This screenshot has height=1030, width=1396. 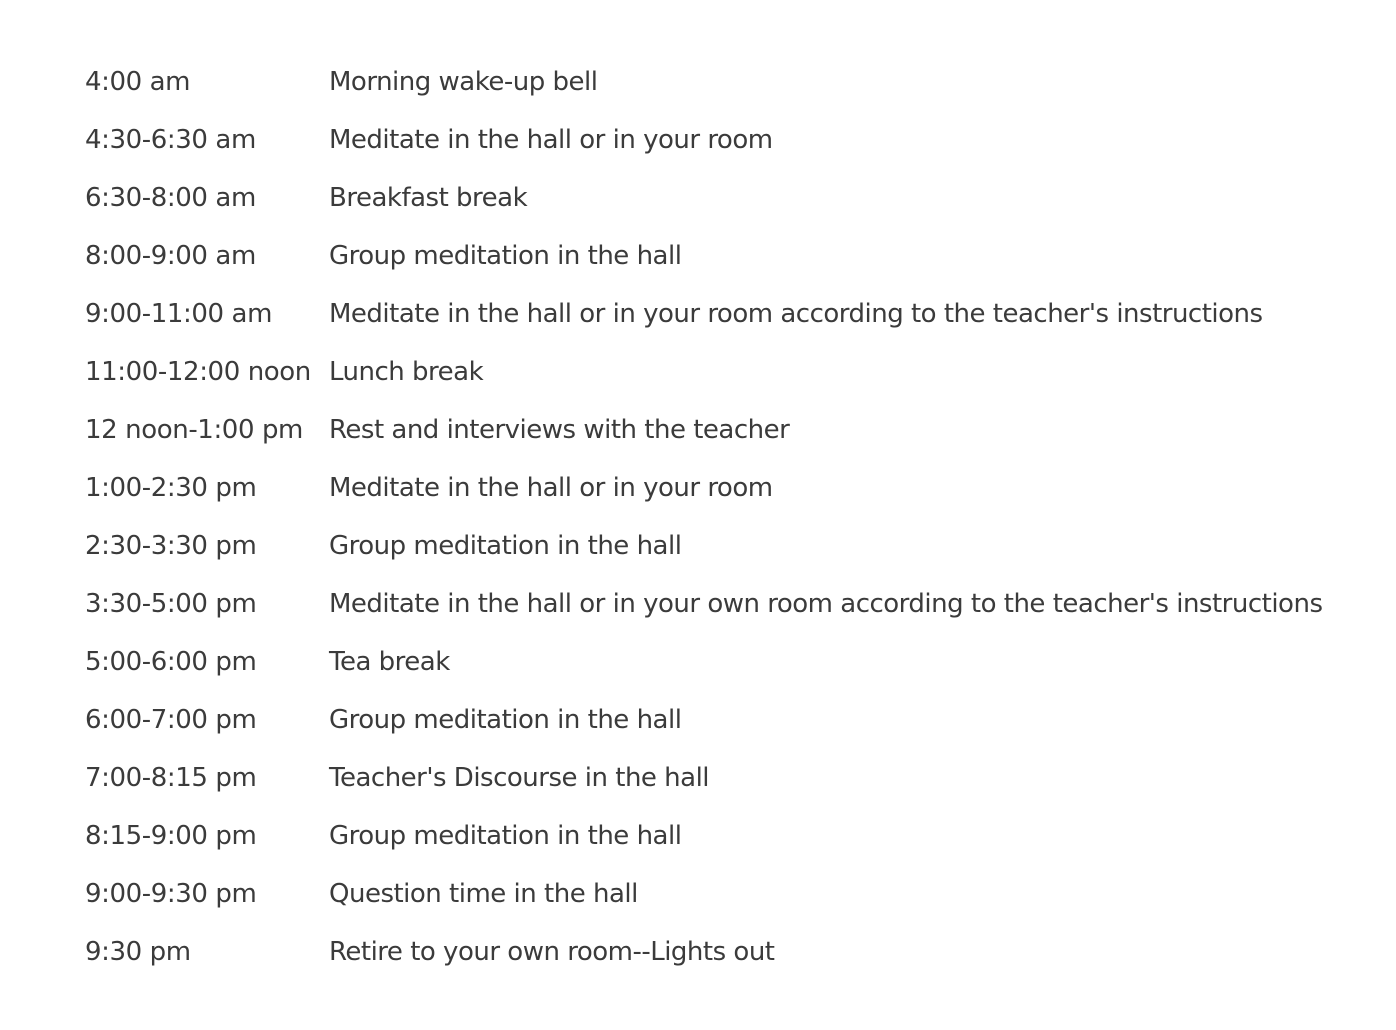 What do you see at coordinates (735, 894) in the screenshot?
I see `table-row: 9:00-9:30 pm Question time in the hall` at bounding box center [735, 894].